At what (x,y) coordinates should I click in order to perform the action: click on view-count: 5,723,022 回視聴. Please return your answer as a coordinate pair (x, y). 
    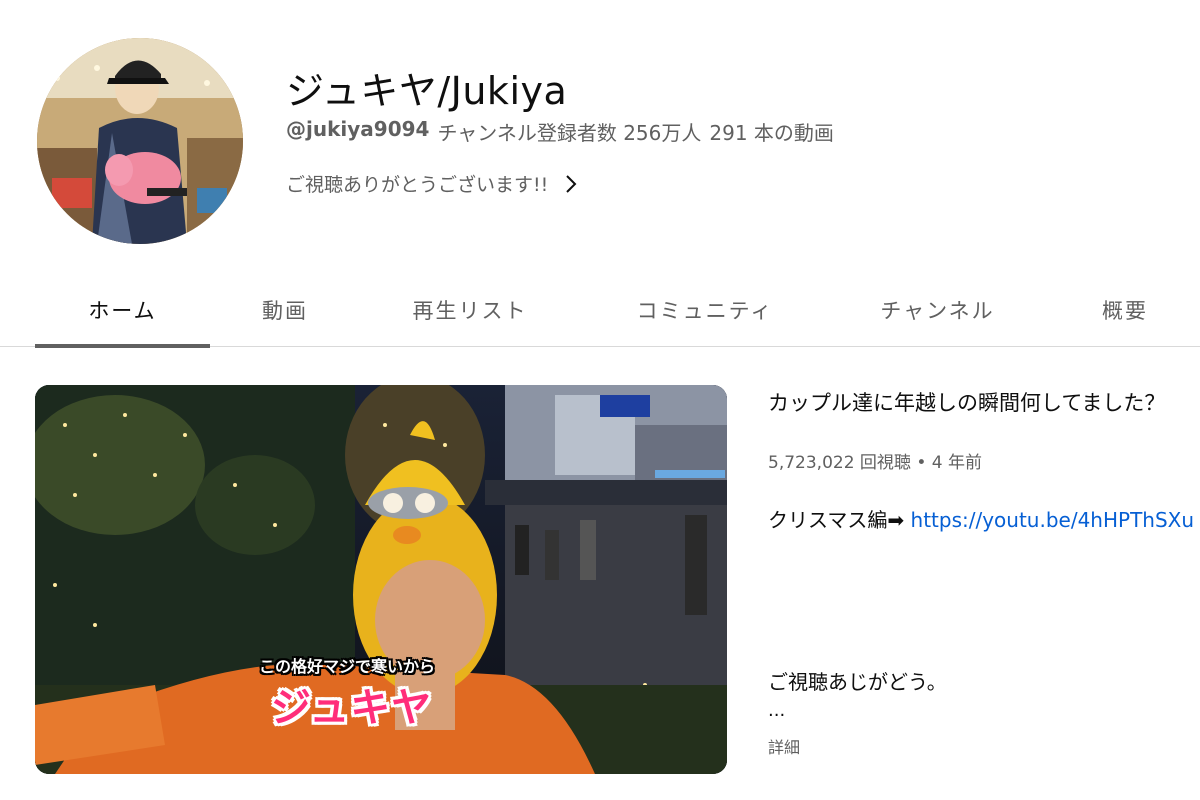
    Looking at the image, I should click on (839, 463).